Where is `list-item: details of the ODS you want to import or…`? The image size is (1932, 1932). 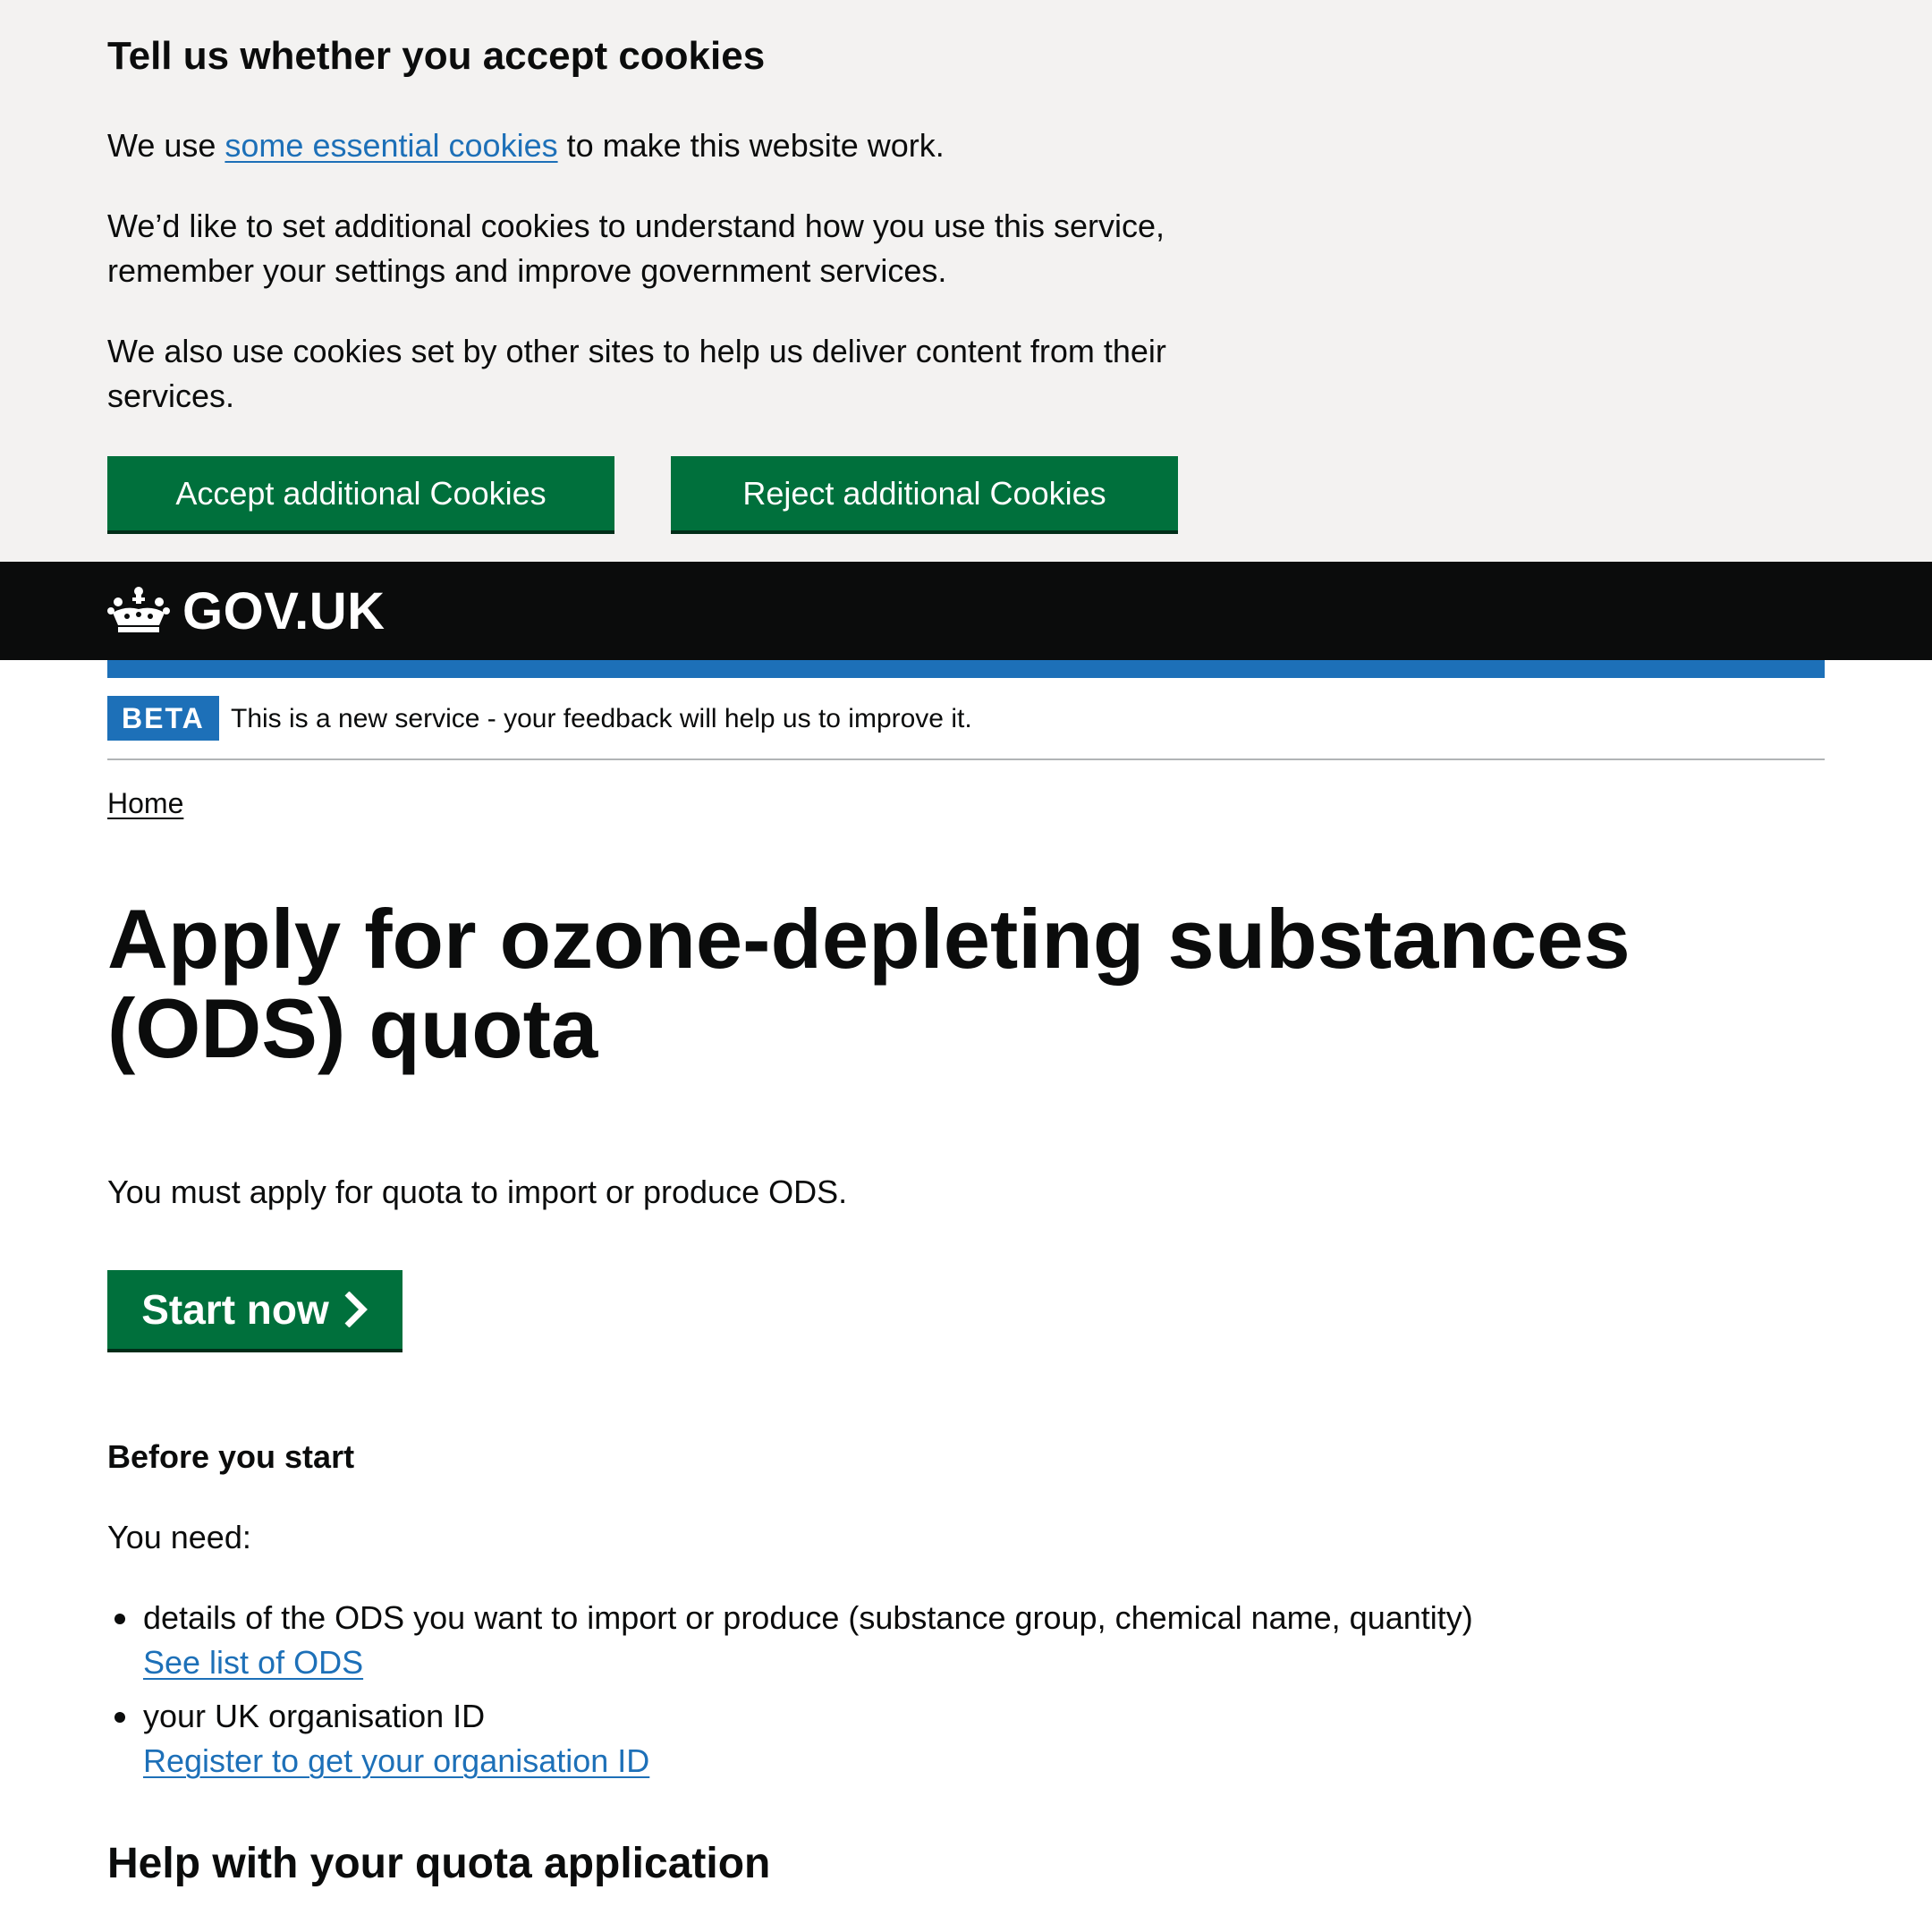 list-item: details of the ODS you want to import or… is located at coordinates (790, 1640).